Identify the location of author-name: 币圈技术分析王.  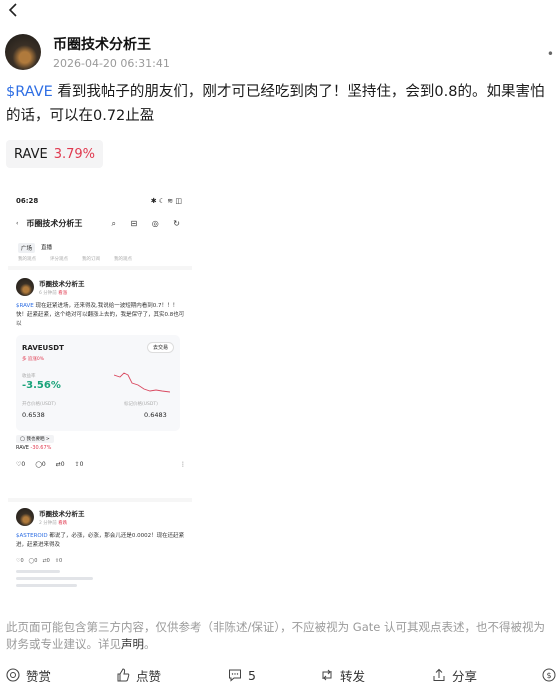
(111, 44).